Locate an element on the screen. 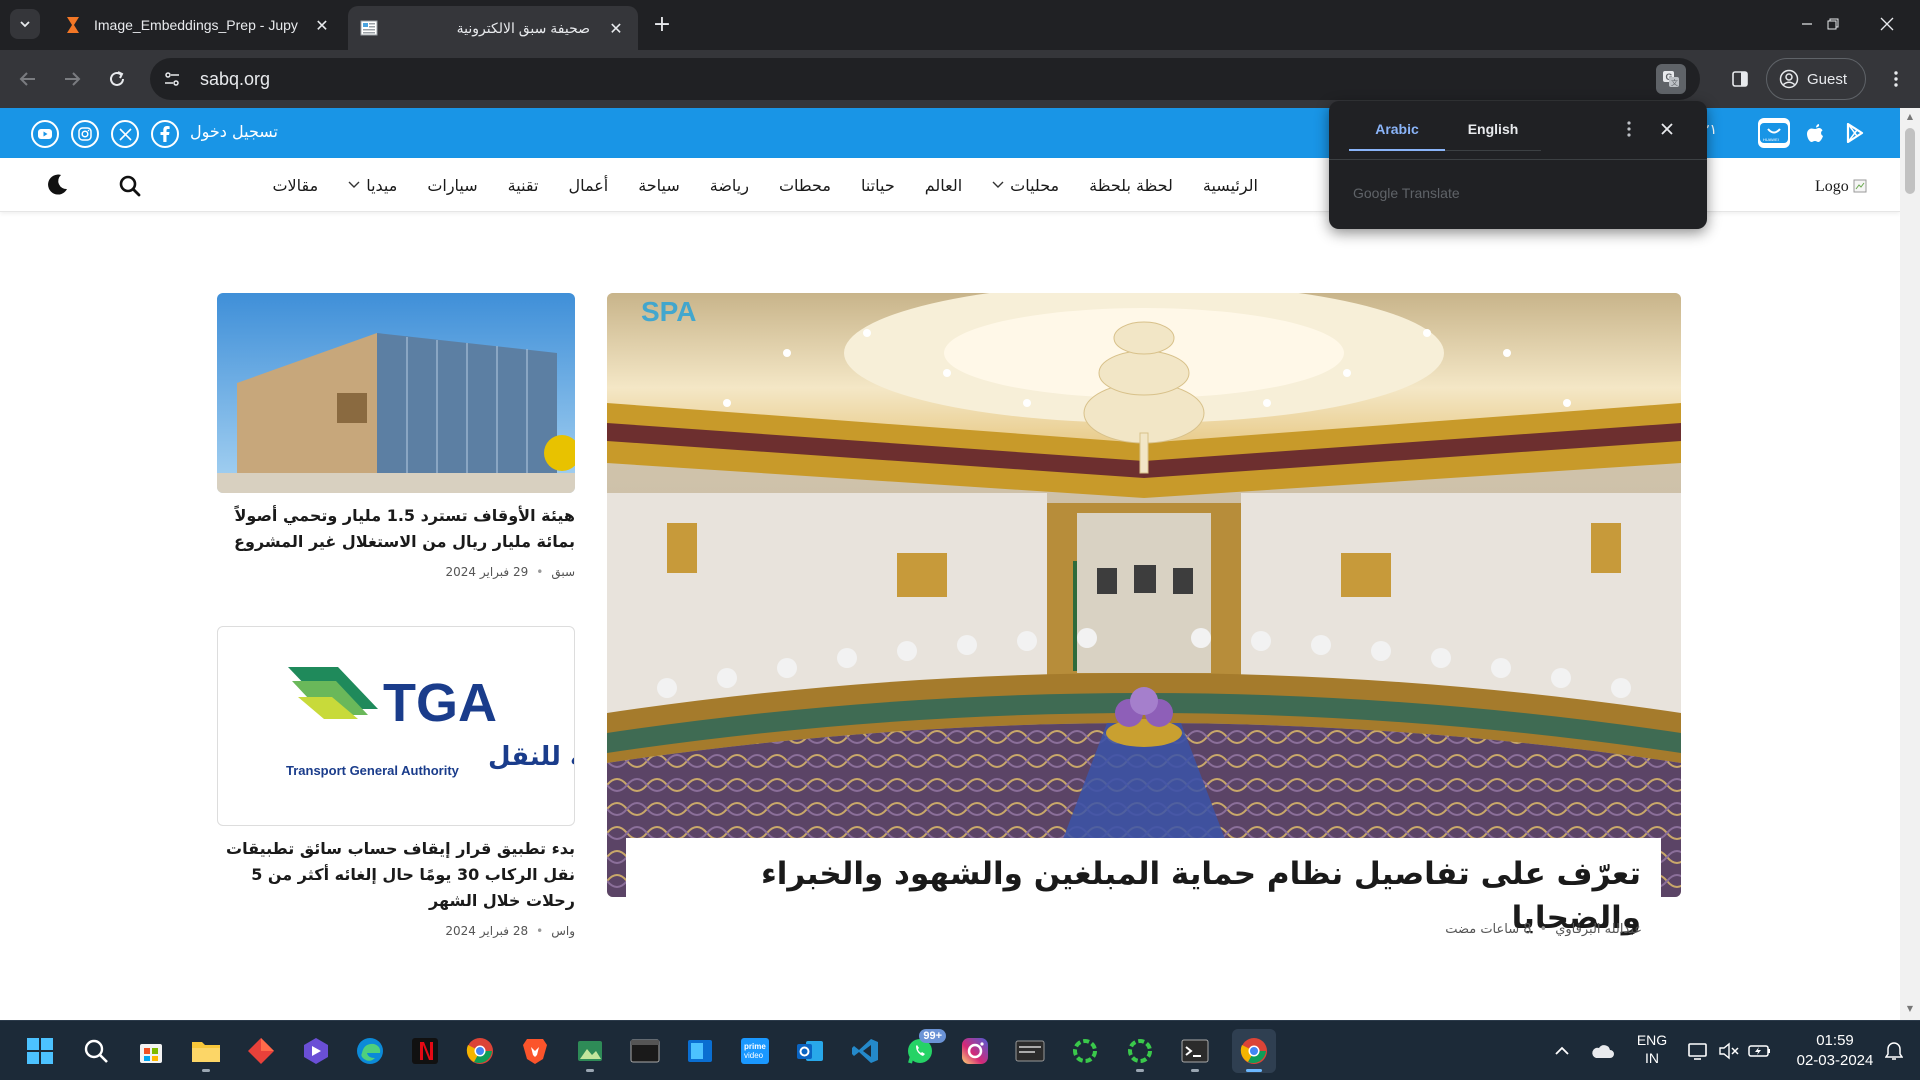  back-button is located at coordinates (28, 79).